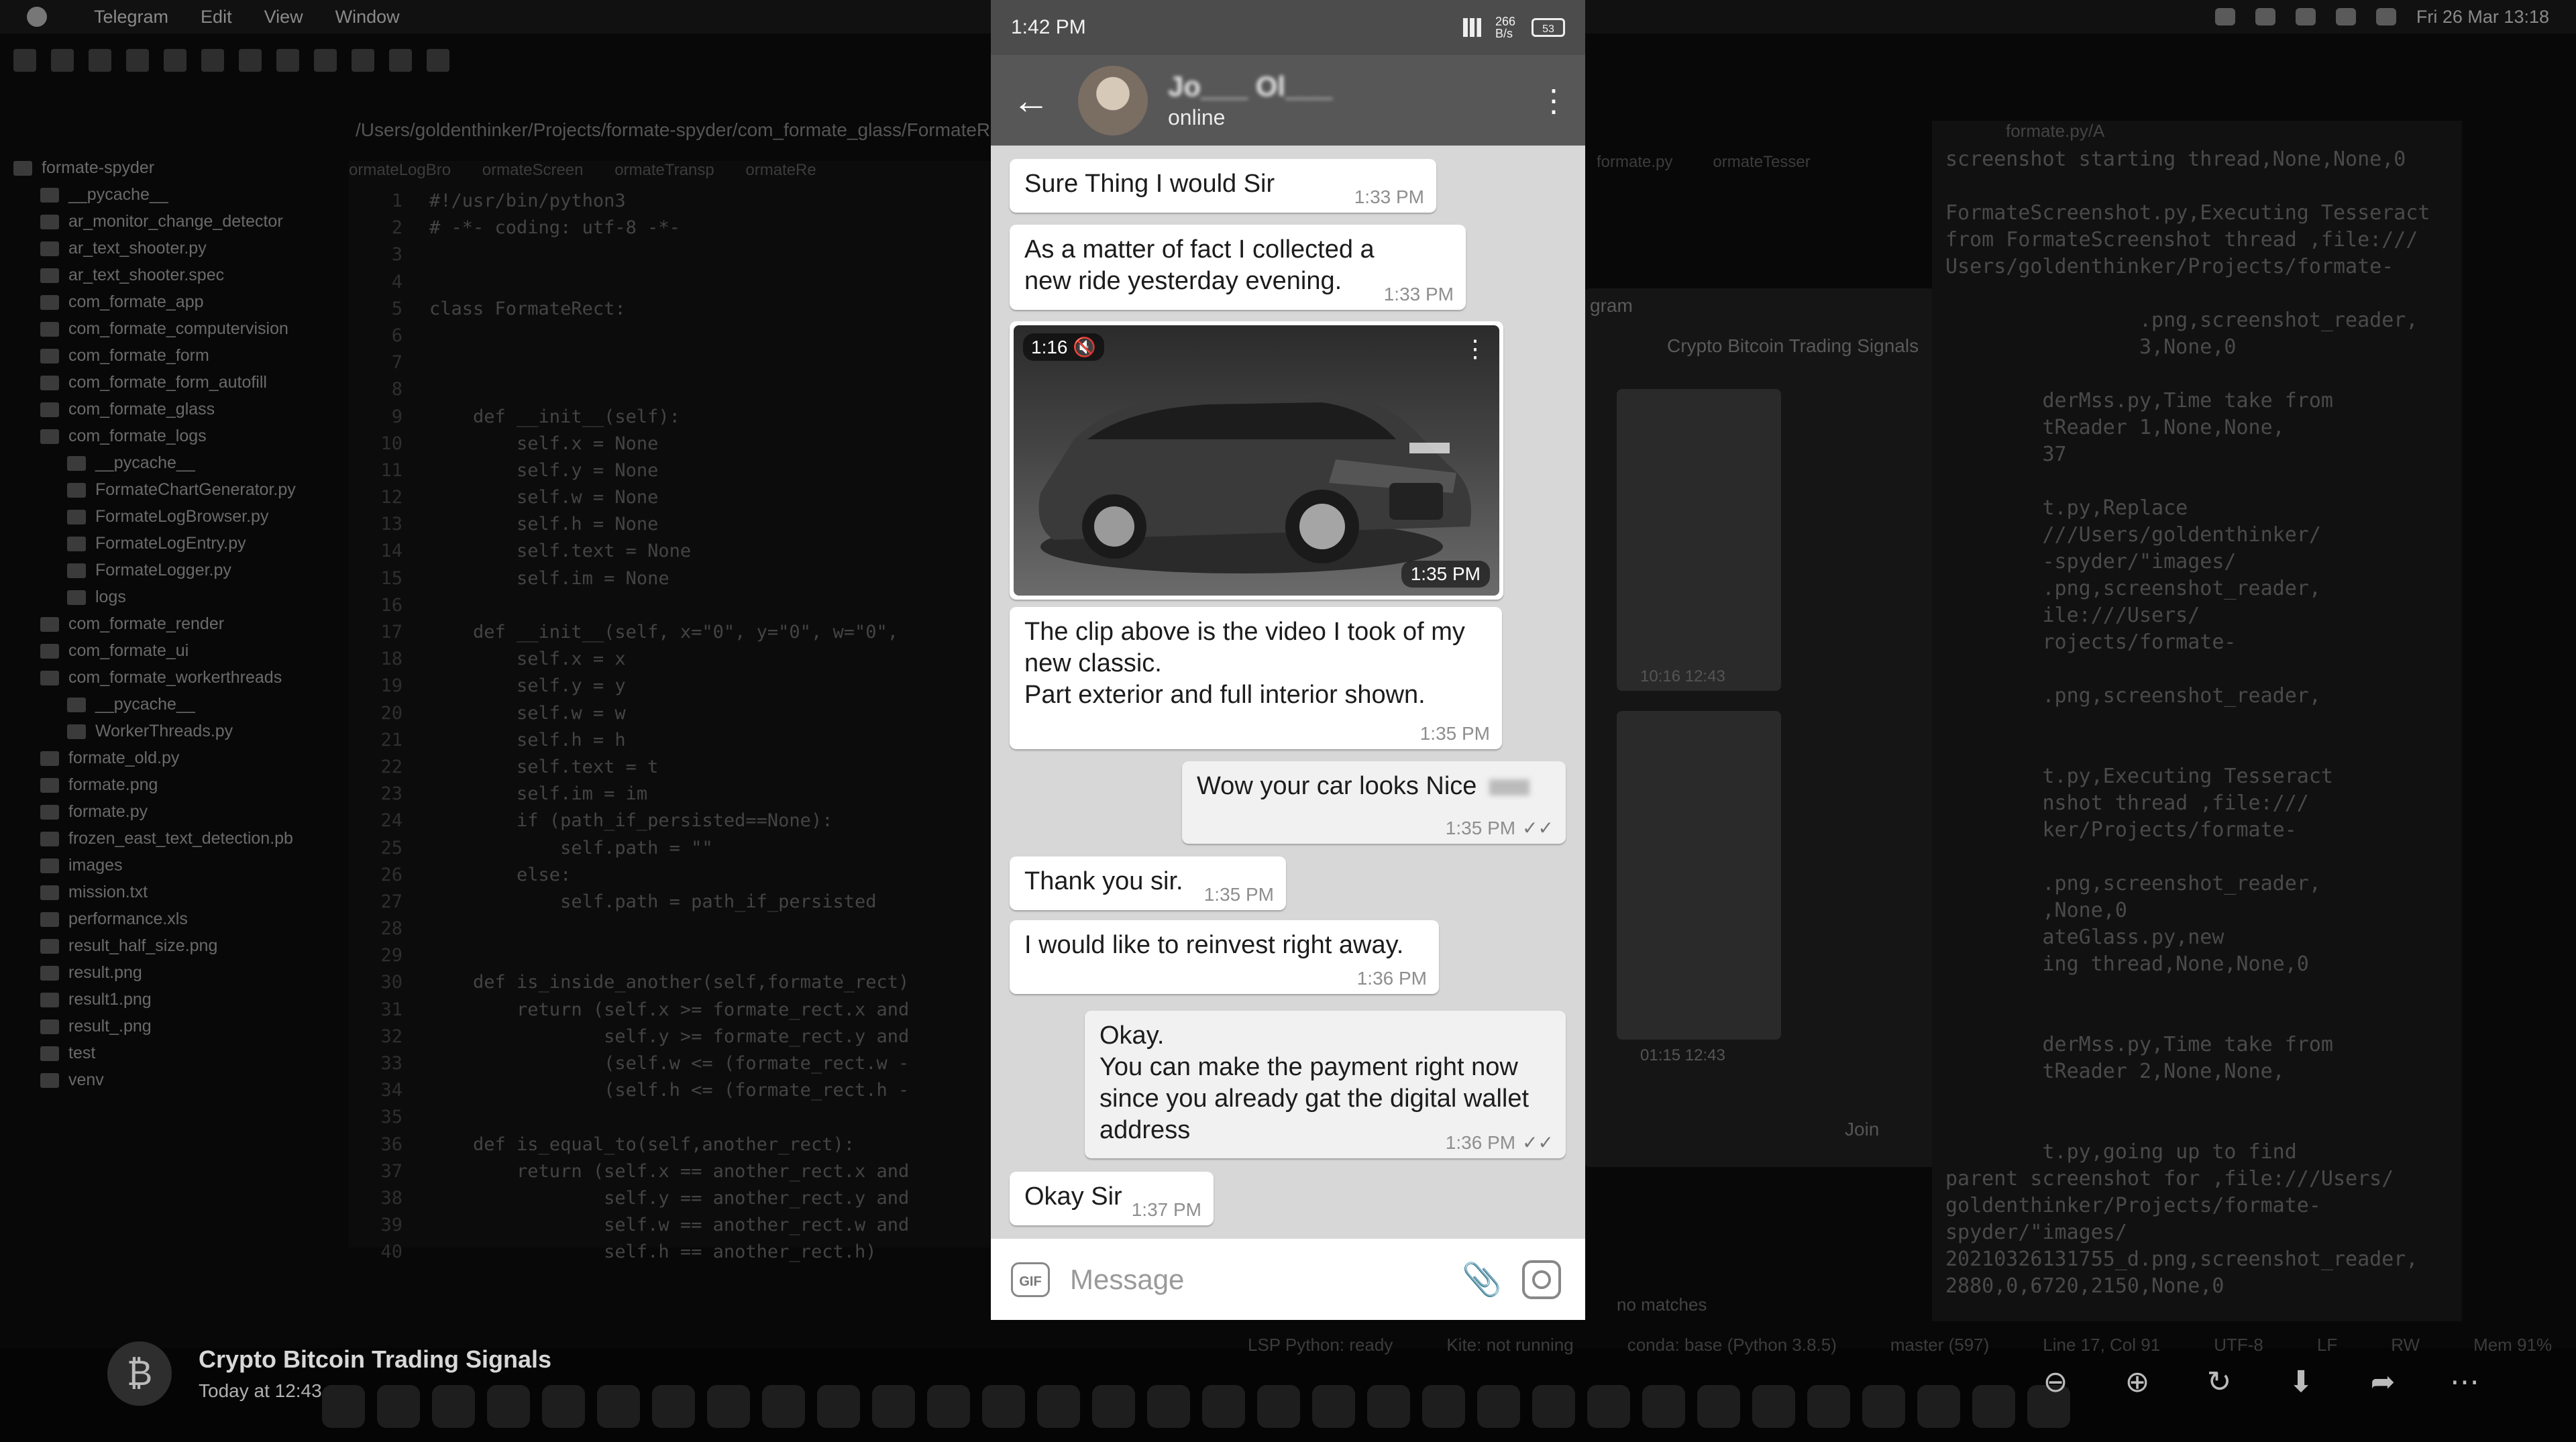  Describe the element at coordinates (37, 17) in the screenshot. I see `apple-icon` at that location.